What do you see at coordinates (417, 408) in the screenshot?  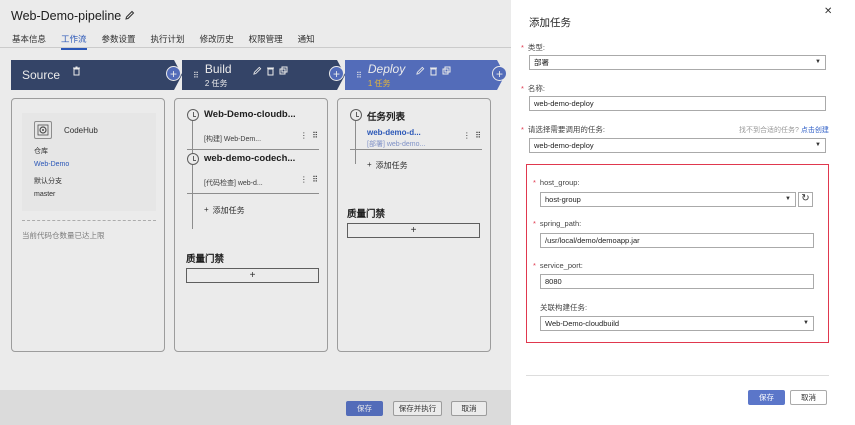 I see `save-and-run-button: 保存并执行` at bounding box center [417, 408].